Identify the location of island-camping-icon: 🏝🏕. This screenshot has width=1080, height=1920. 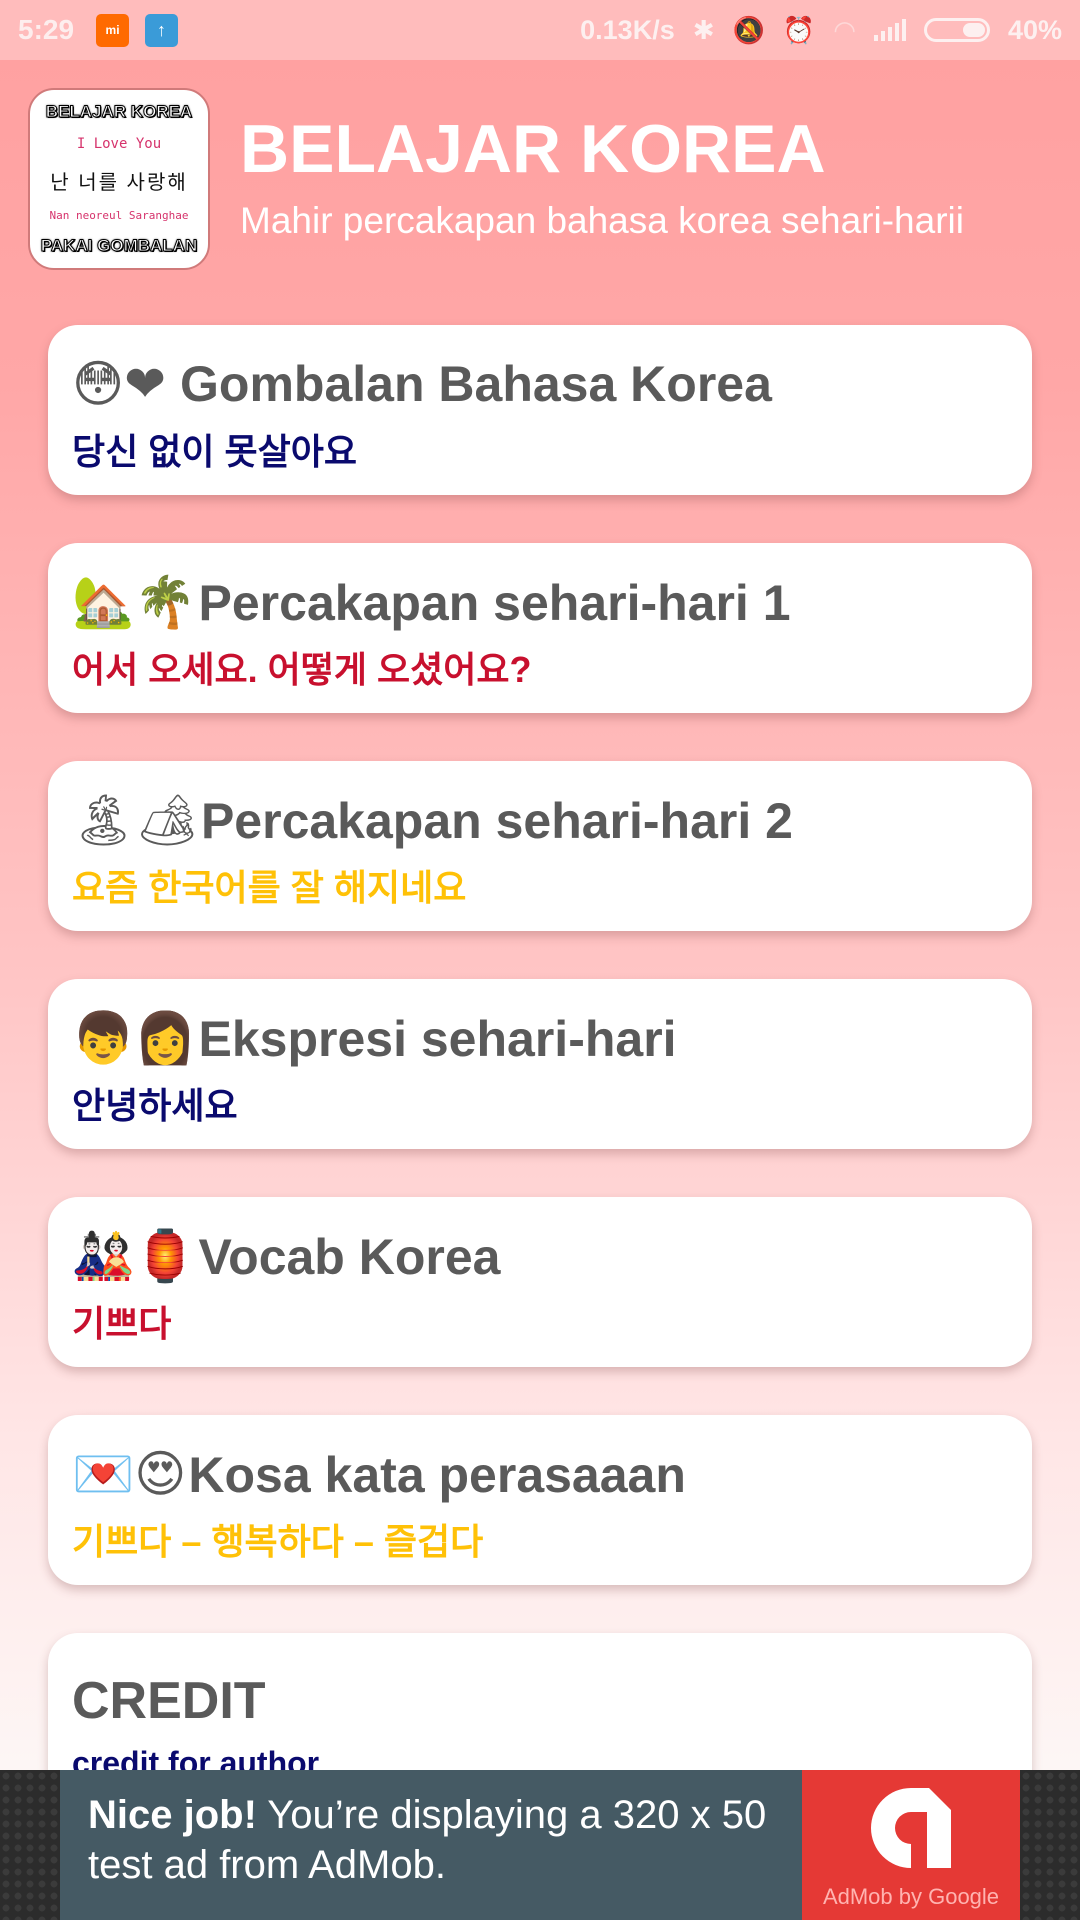
(135, 820).